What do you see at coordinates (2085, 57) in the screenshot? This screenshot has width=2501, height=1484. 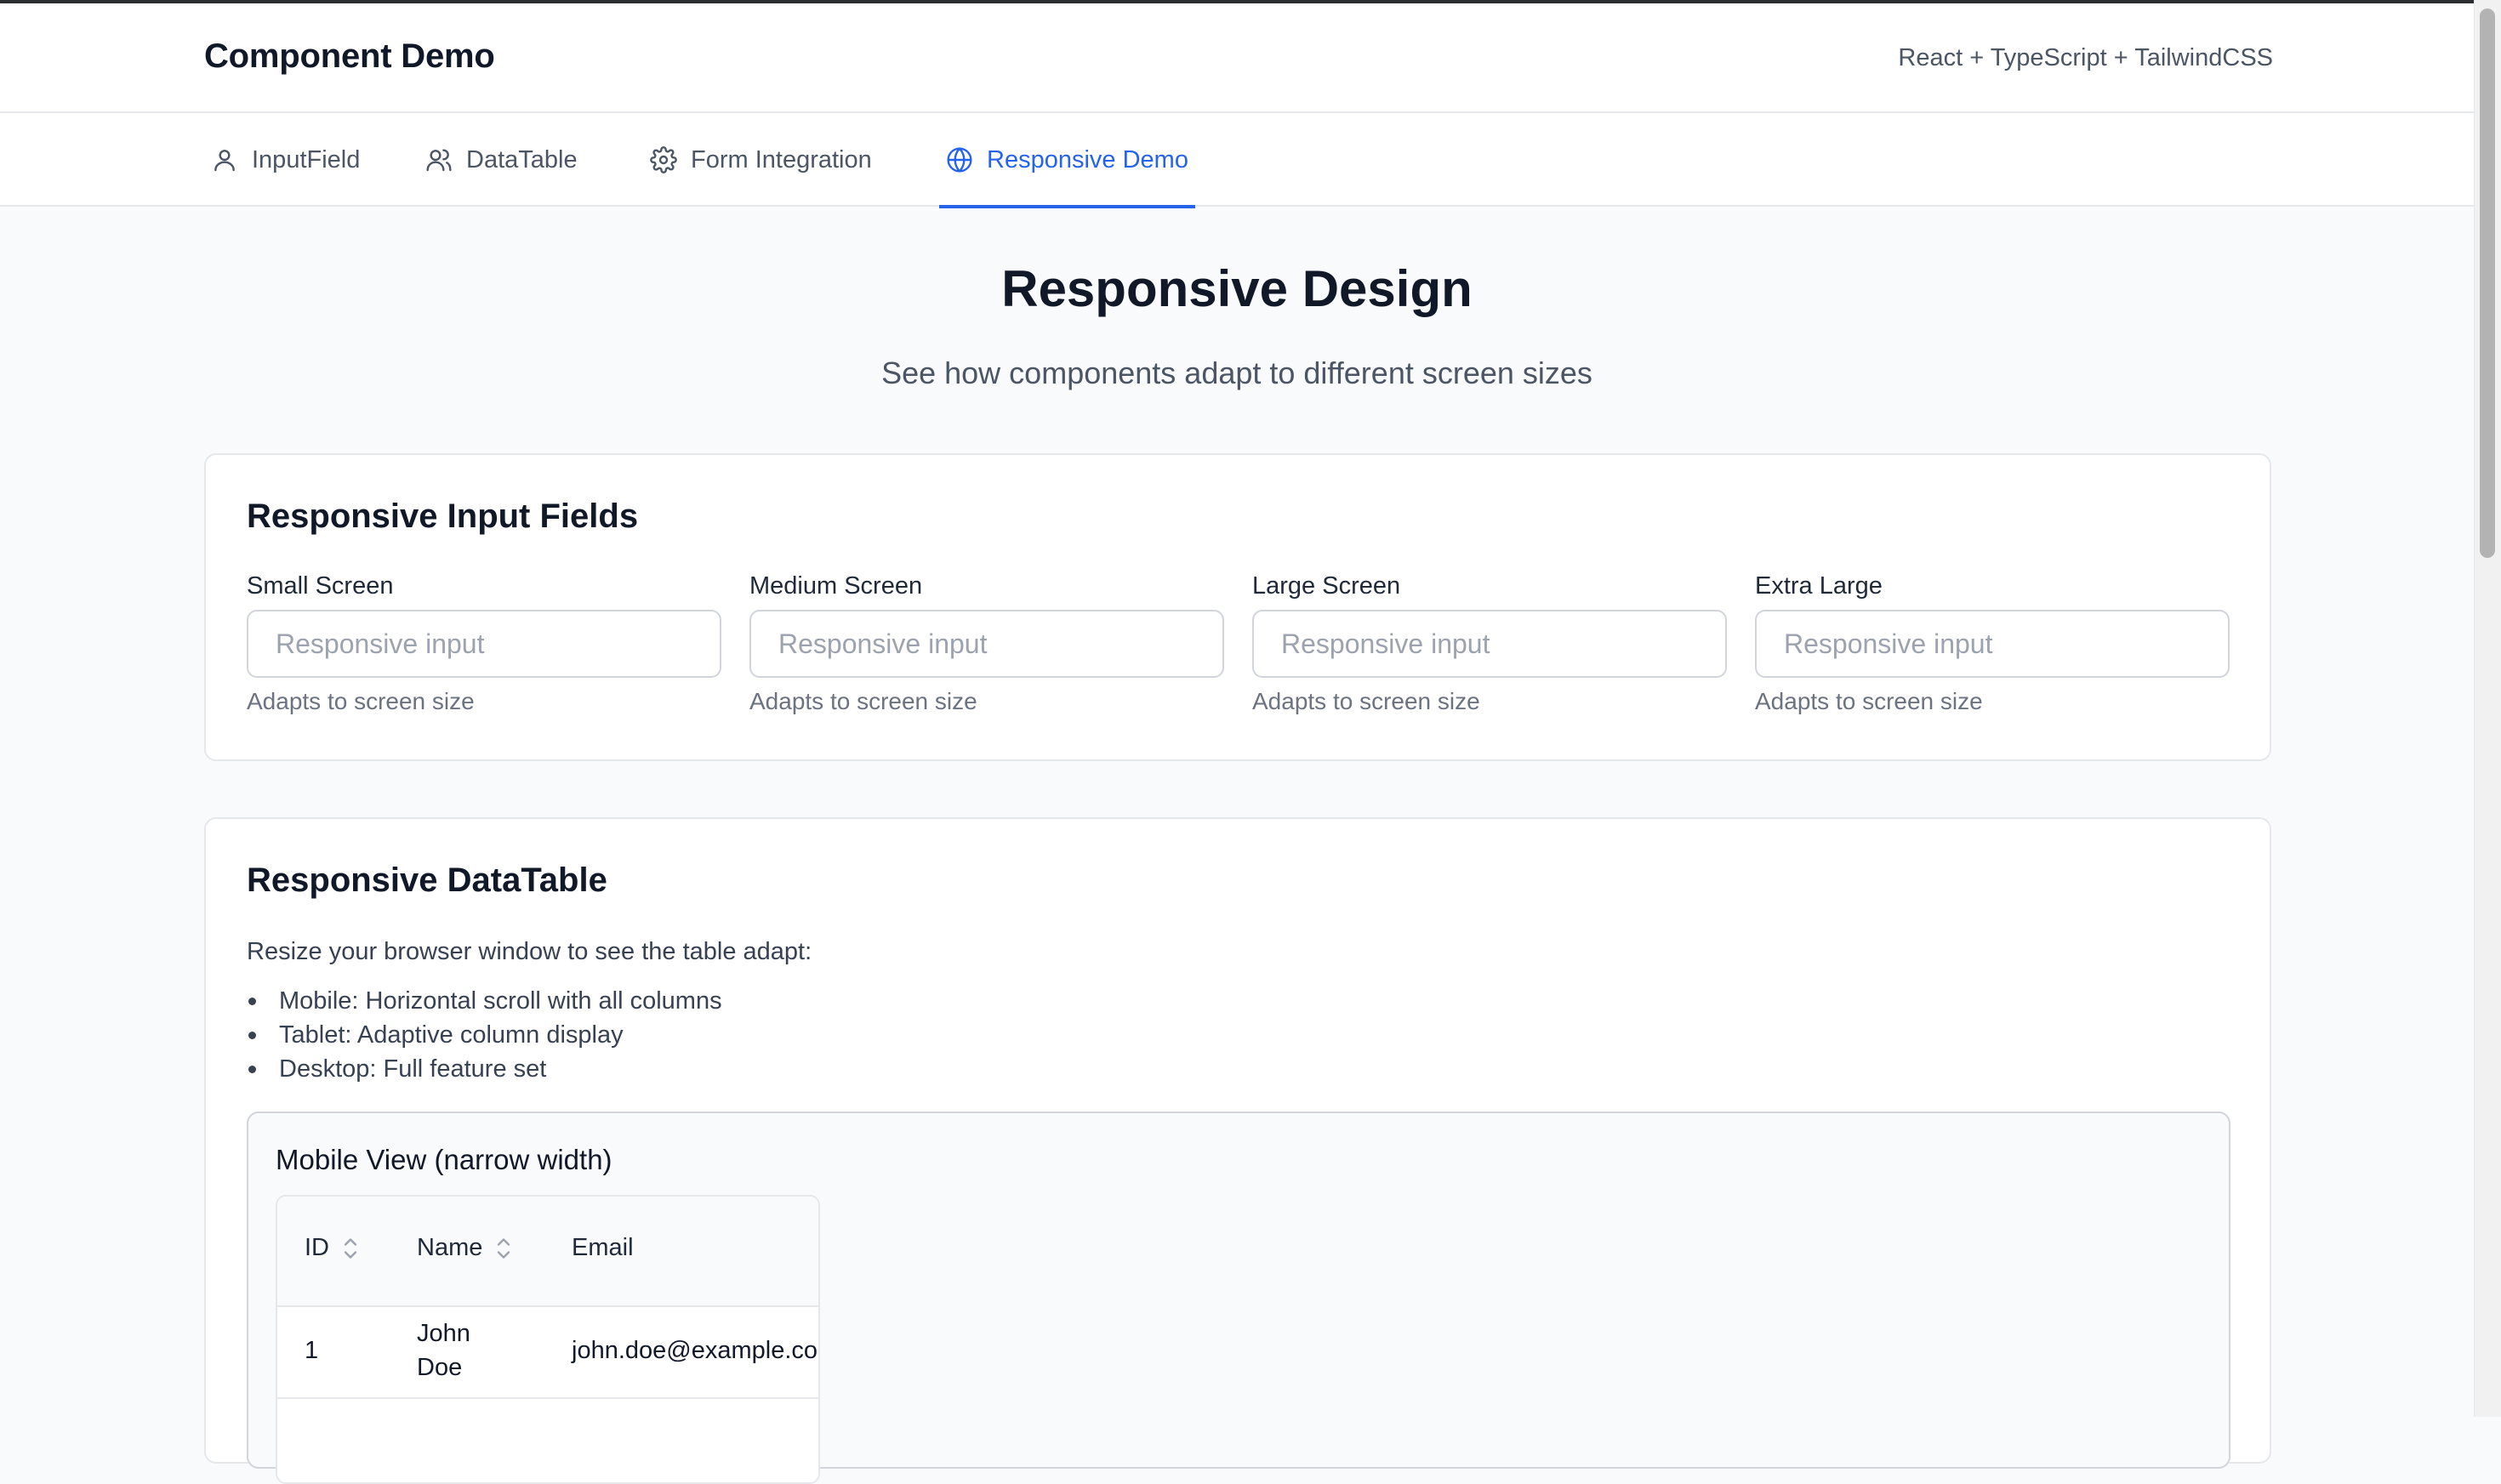 I see `tech-stack-label: React + TypeScript + TailwindCSS` at bounding box center [2085, 57].